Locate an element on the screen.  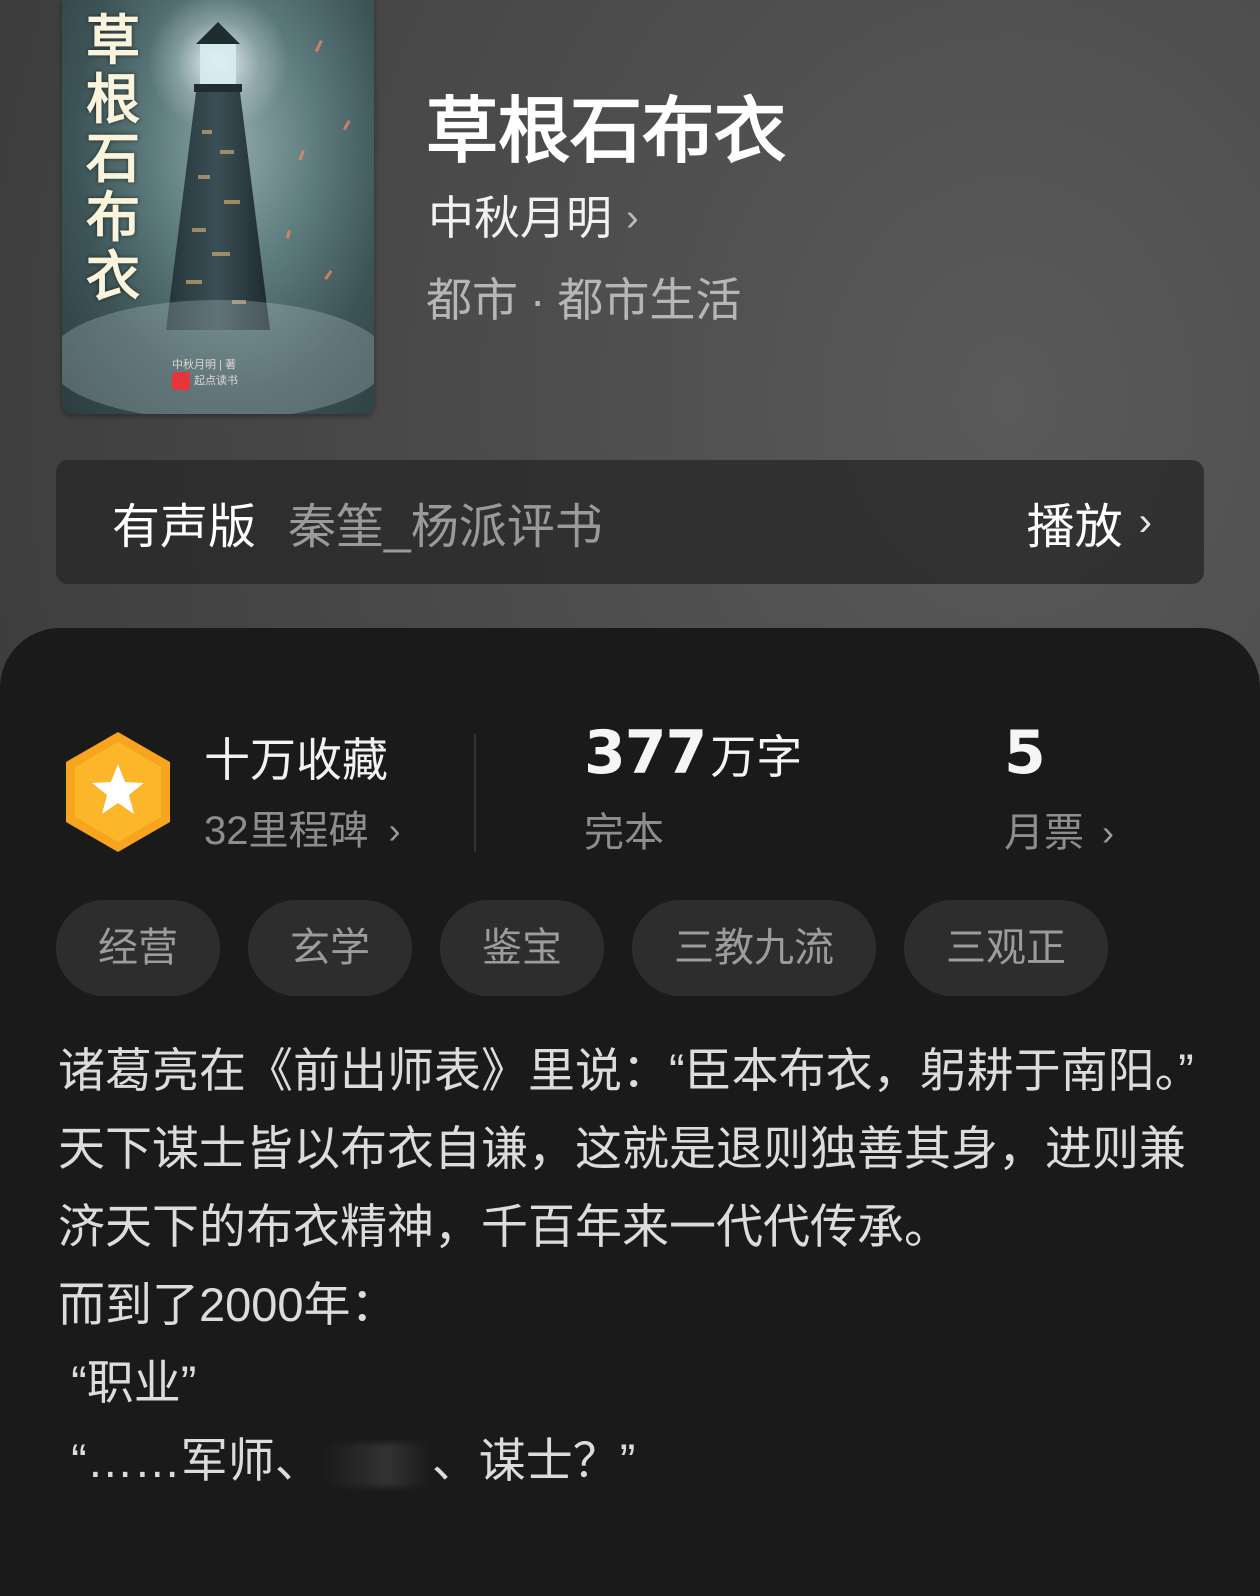
publisher-logo-icon is located at coordinates (181, 381).